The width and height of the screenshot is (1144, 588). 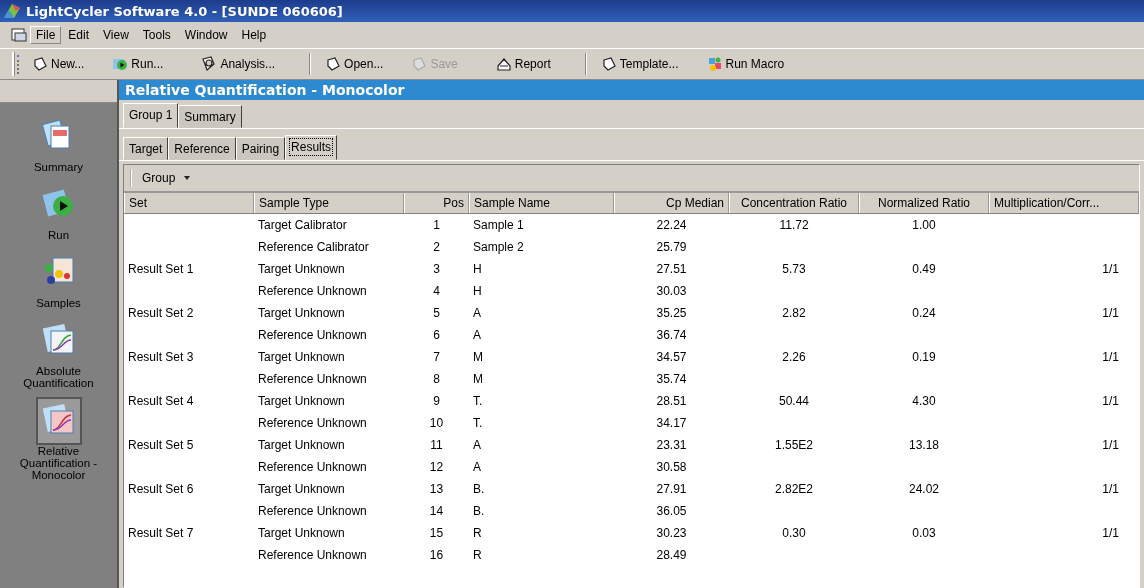 I want to click on table-cell: 27.91, so click(x=671, y=489).